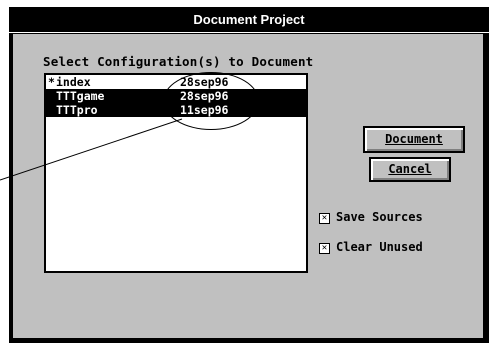 The width and height of the screenshot is (497, 348). What do you see at coordinates (91, 149) in the screenshot?
I see `callout-pointer-line` at bounding box center [91, 149].